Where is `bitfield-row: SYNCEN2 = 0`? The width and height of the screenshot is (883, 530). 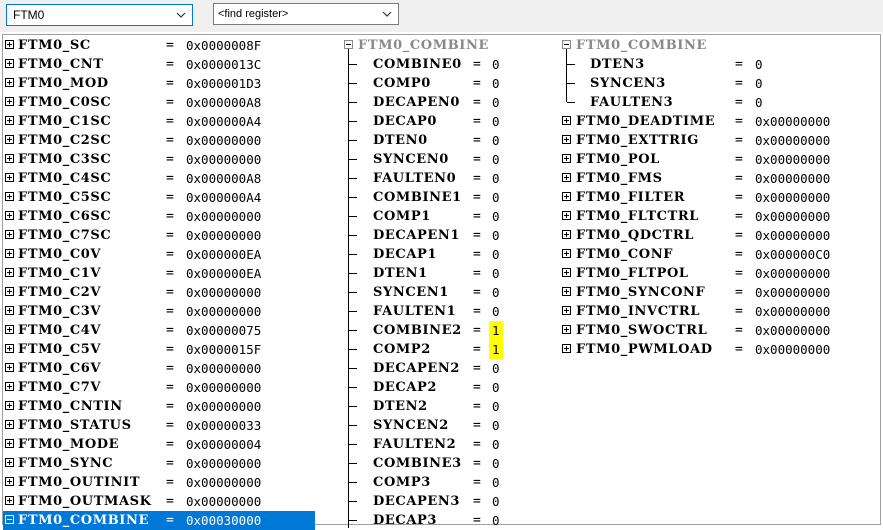
bitfield-row: SYNCEN2 = 0 is located at coordinates (430, 425).